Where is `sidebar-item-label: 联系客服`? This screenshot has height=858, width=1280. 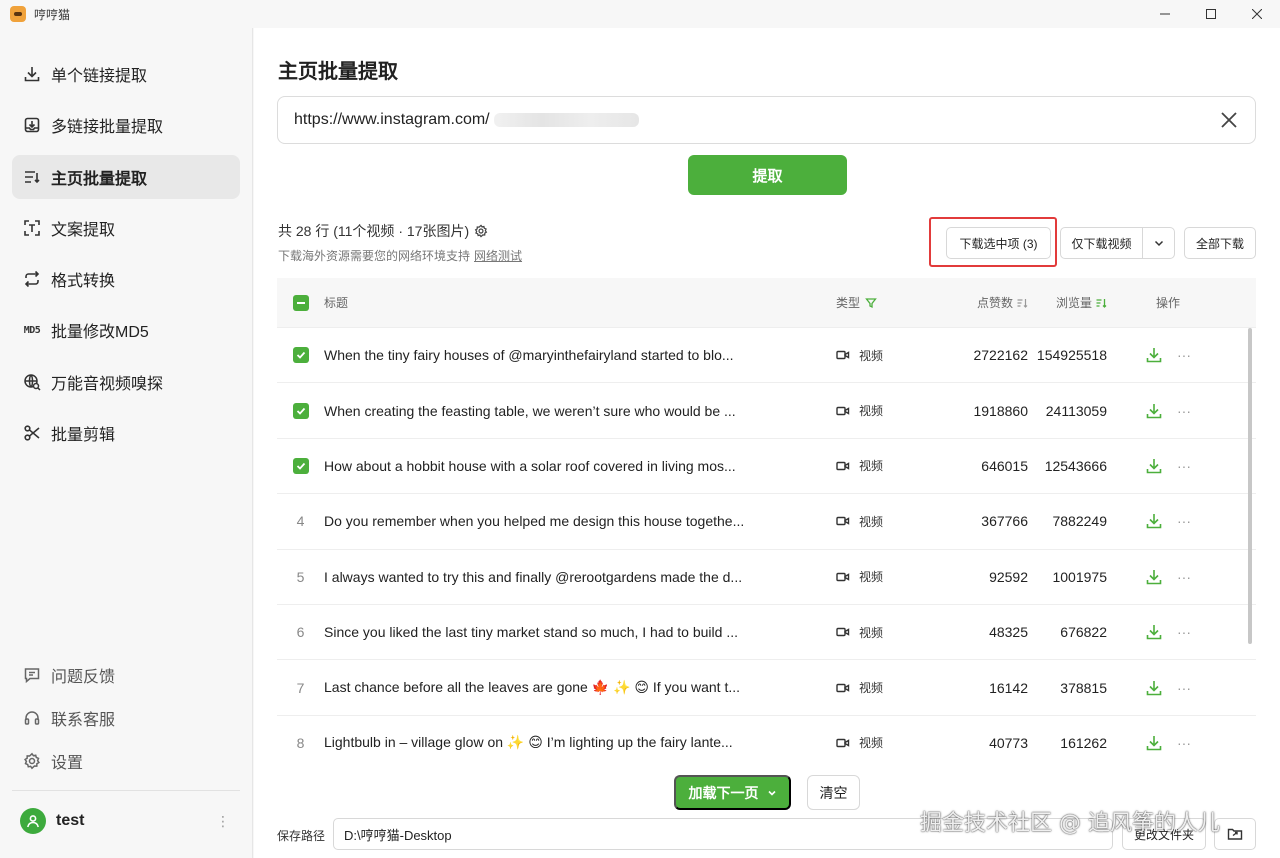 sidebar-item-label: 联系客服 is located at coordinates (83, 720).